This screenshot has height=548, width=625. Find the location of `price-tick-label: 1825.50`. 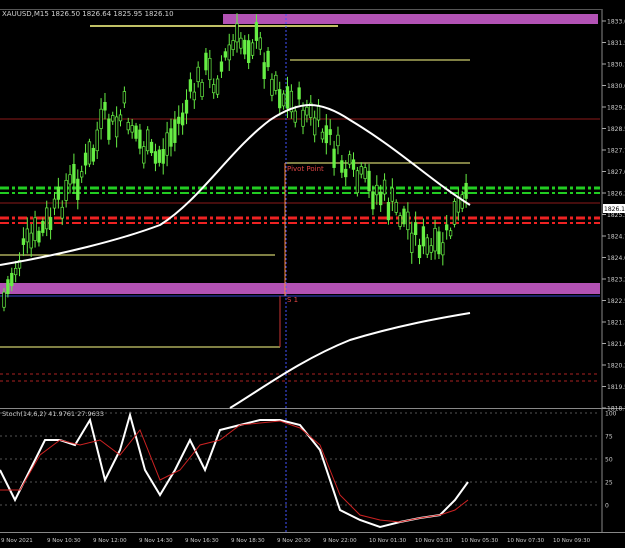

price-tick-label: 1825.50 is located at coordinates (616, 215).